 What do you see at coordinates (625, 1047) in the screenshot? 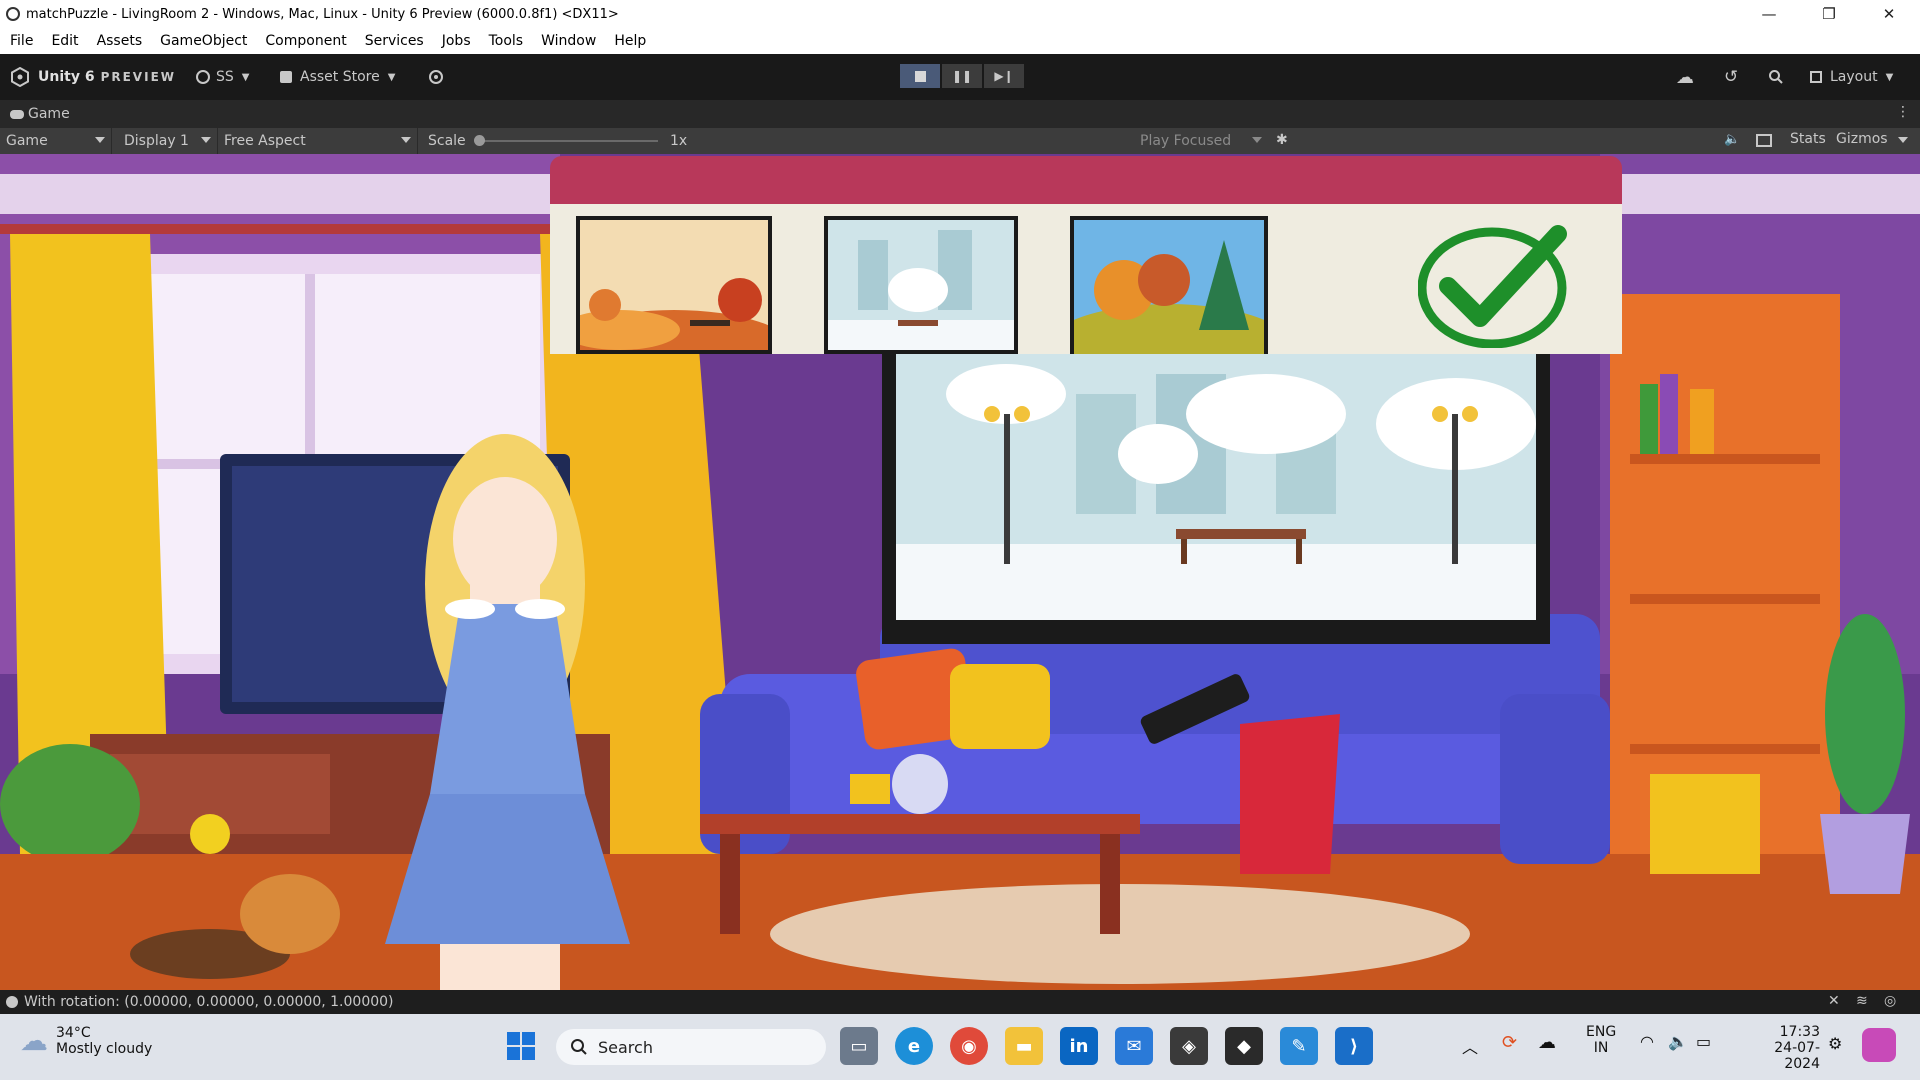
I see `search-label: Search` at bounding box center [625, 1047].